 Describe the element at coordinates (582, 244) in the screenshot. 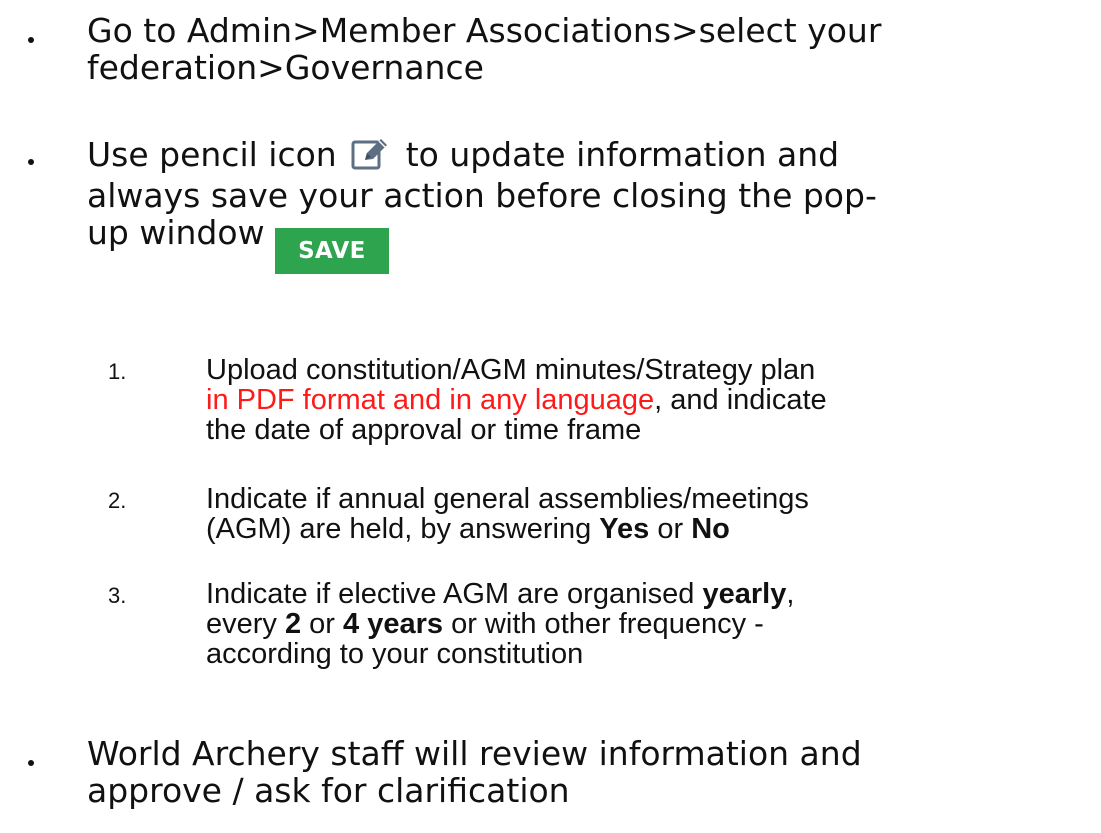

I see `bullet-line: up window SAVE` at that location.